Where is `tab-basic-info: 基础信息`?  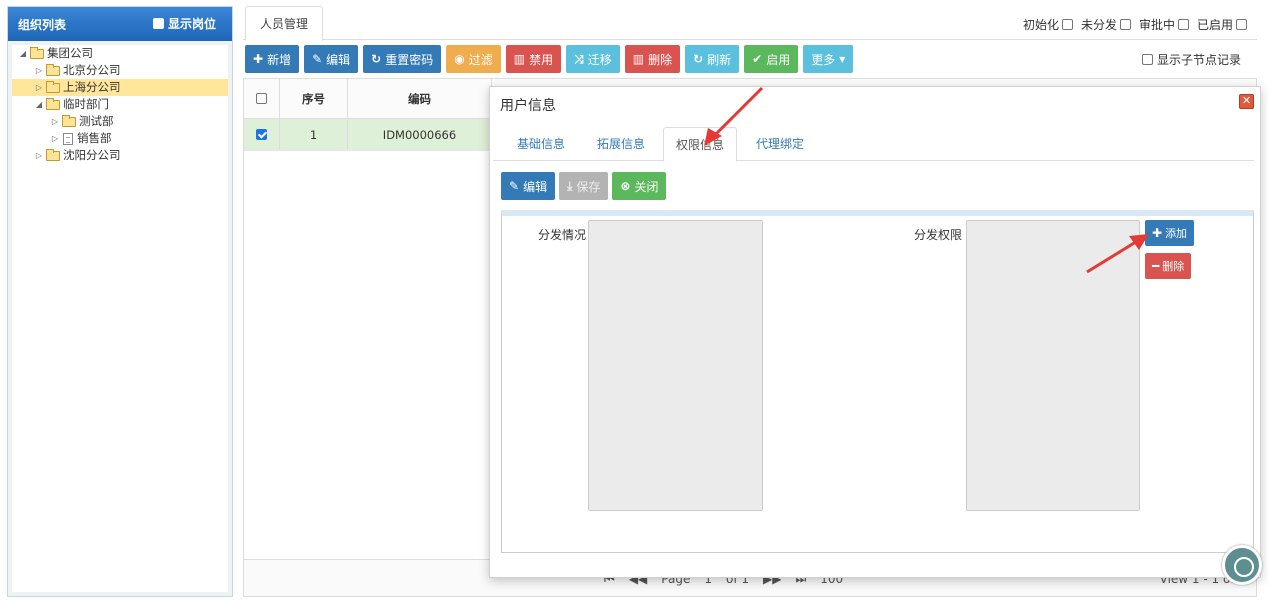
tab-basic-info: 基础信息 is located at coordinates (541, 144).